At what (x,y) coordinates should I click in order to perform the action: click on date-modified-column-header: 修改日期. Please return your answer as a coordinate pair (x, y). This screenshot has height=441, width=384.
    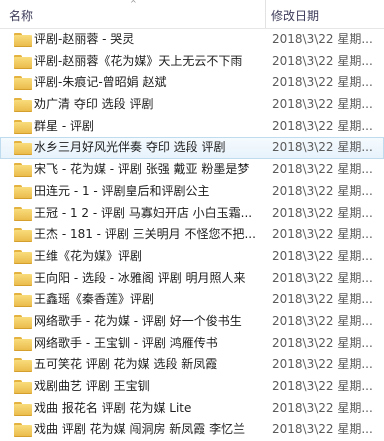
    Looking at the image, I should click on (295, 15).